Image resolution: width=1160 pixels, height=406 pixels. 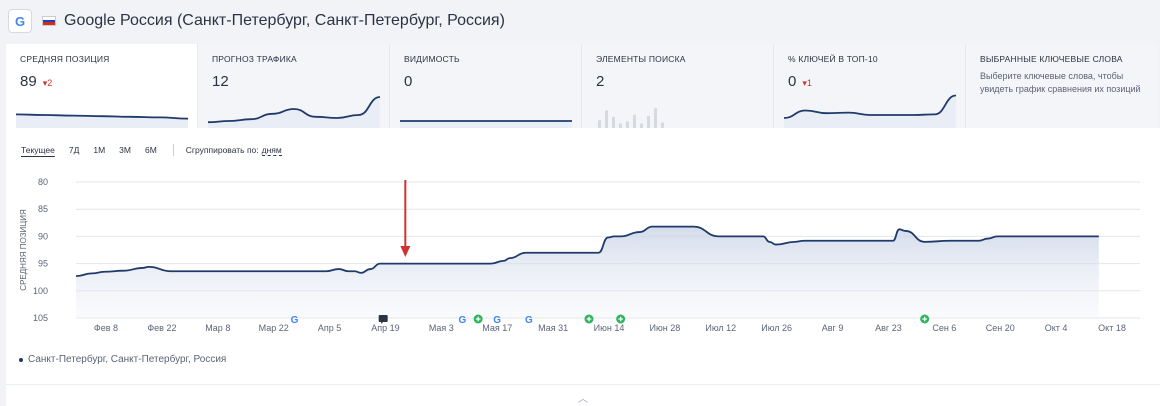 What do you see at coordinates (583, 384) in the screenshot?
I see `panel-divider` at bounding box center [583, 384].